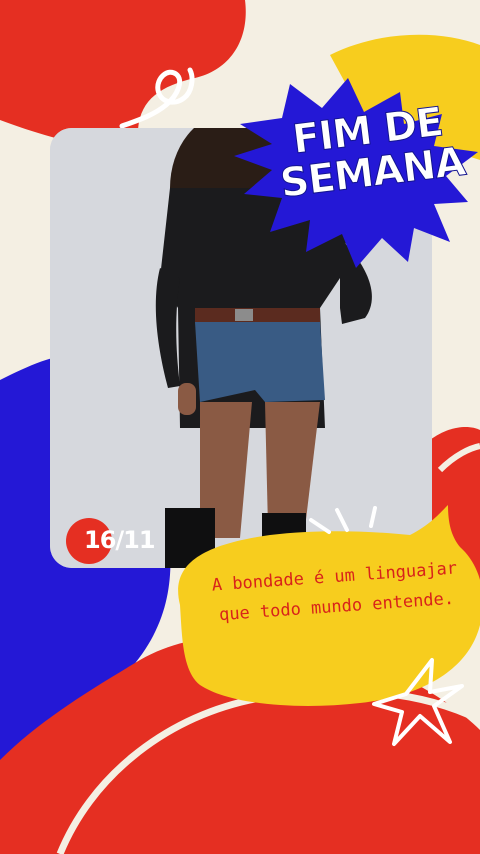 The height and width of the screenshot is (854, 480). Describe the element at coordinates (157, 98) in the screenshot. I see `squiggle-icon` at that location.